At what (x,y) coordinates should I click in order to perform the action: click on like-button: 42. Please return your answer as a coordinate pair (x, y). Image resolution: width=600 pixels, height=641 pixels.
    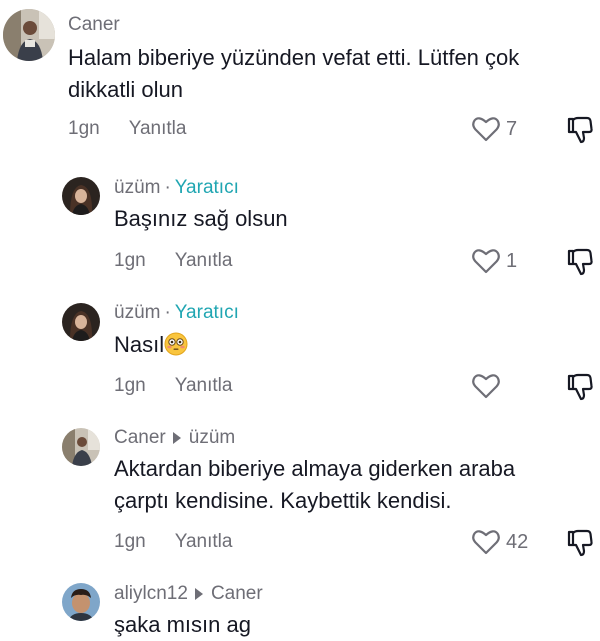
    Looking at the image, I should click on (500, 542).